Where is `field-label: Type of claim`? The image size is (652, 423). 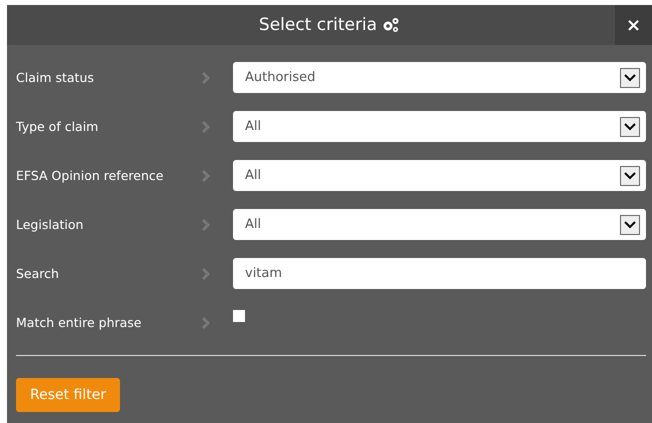
field-label: Type of claim is located at coordinates (58, 126).